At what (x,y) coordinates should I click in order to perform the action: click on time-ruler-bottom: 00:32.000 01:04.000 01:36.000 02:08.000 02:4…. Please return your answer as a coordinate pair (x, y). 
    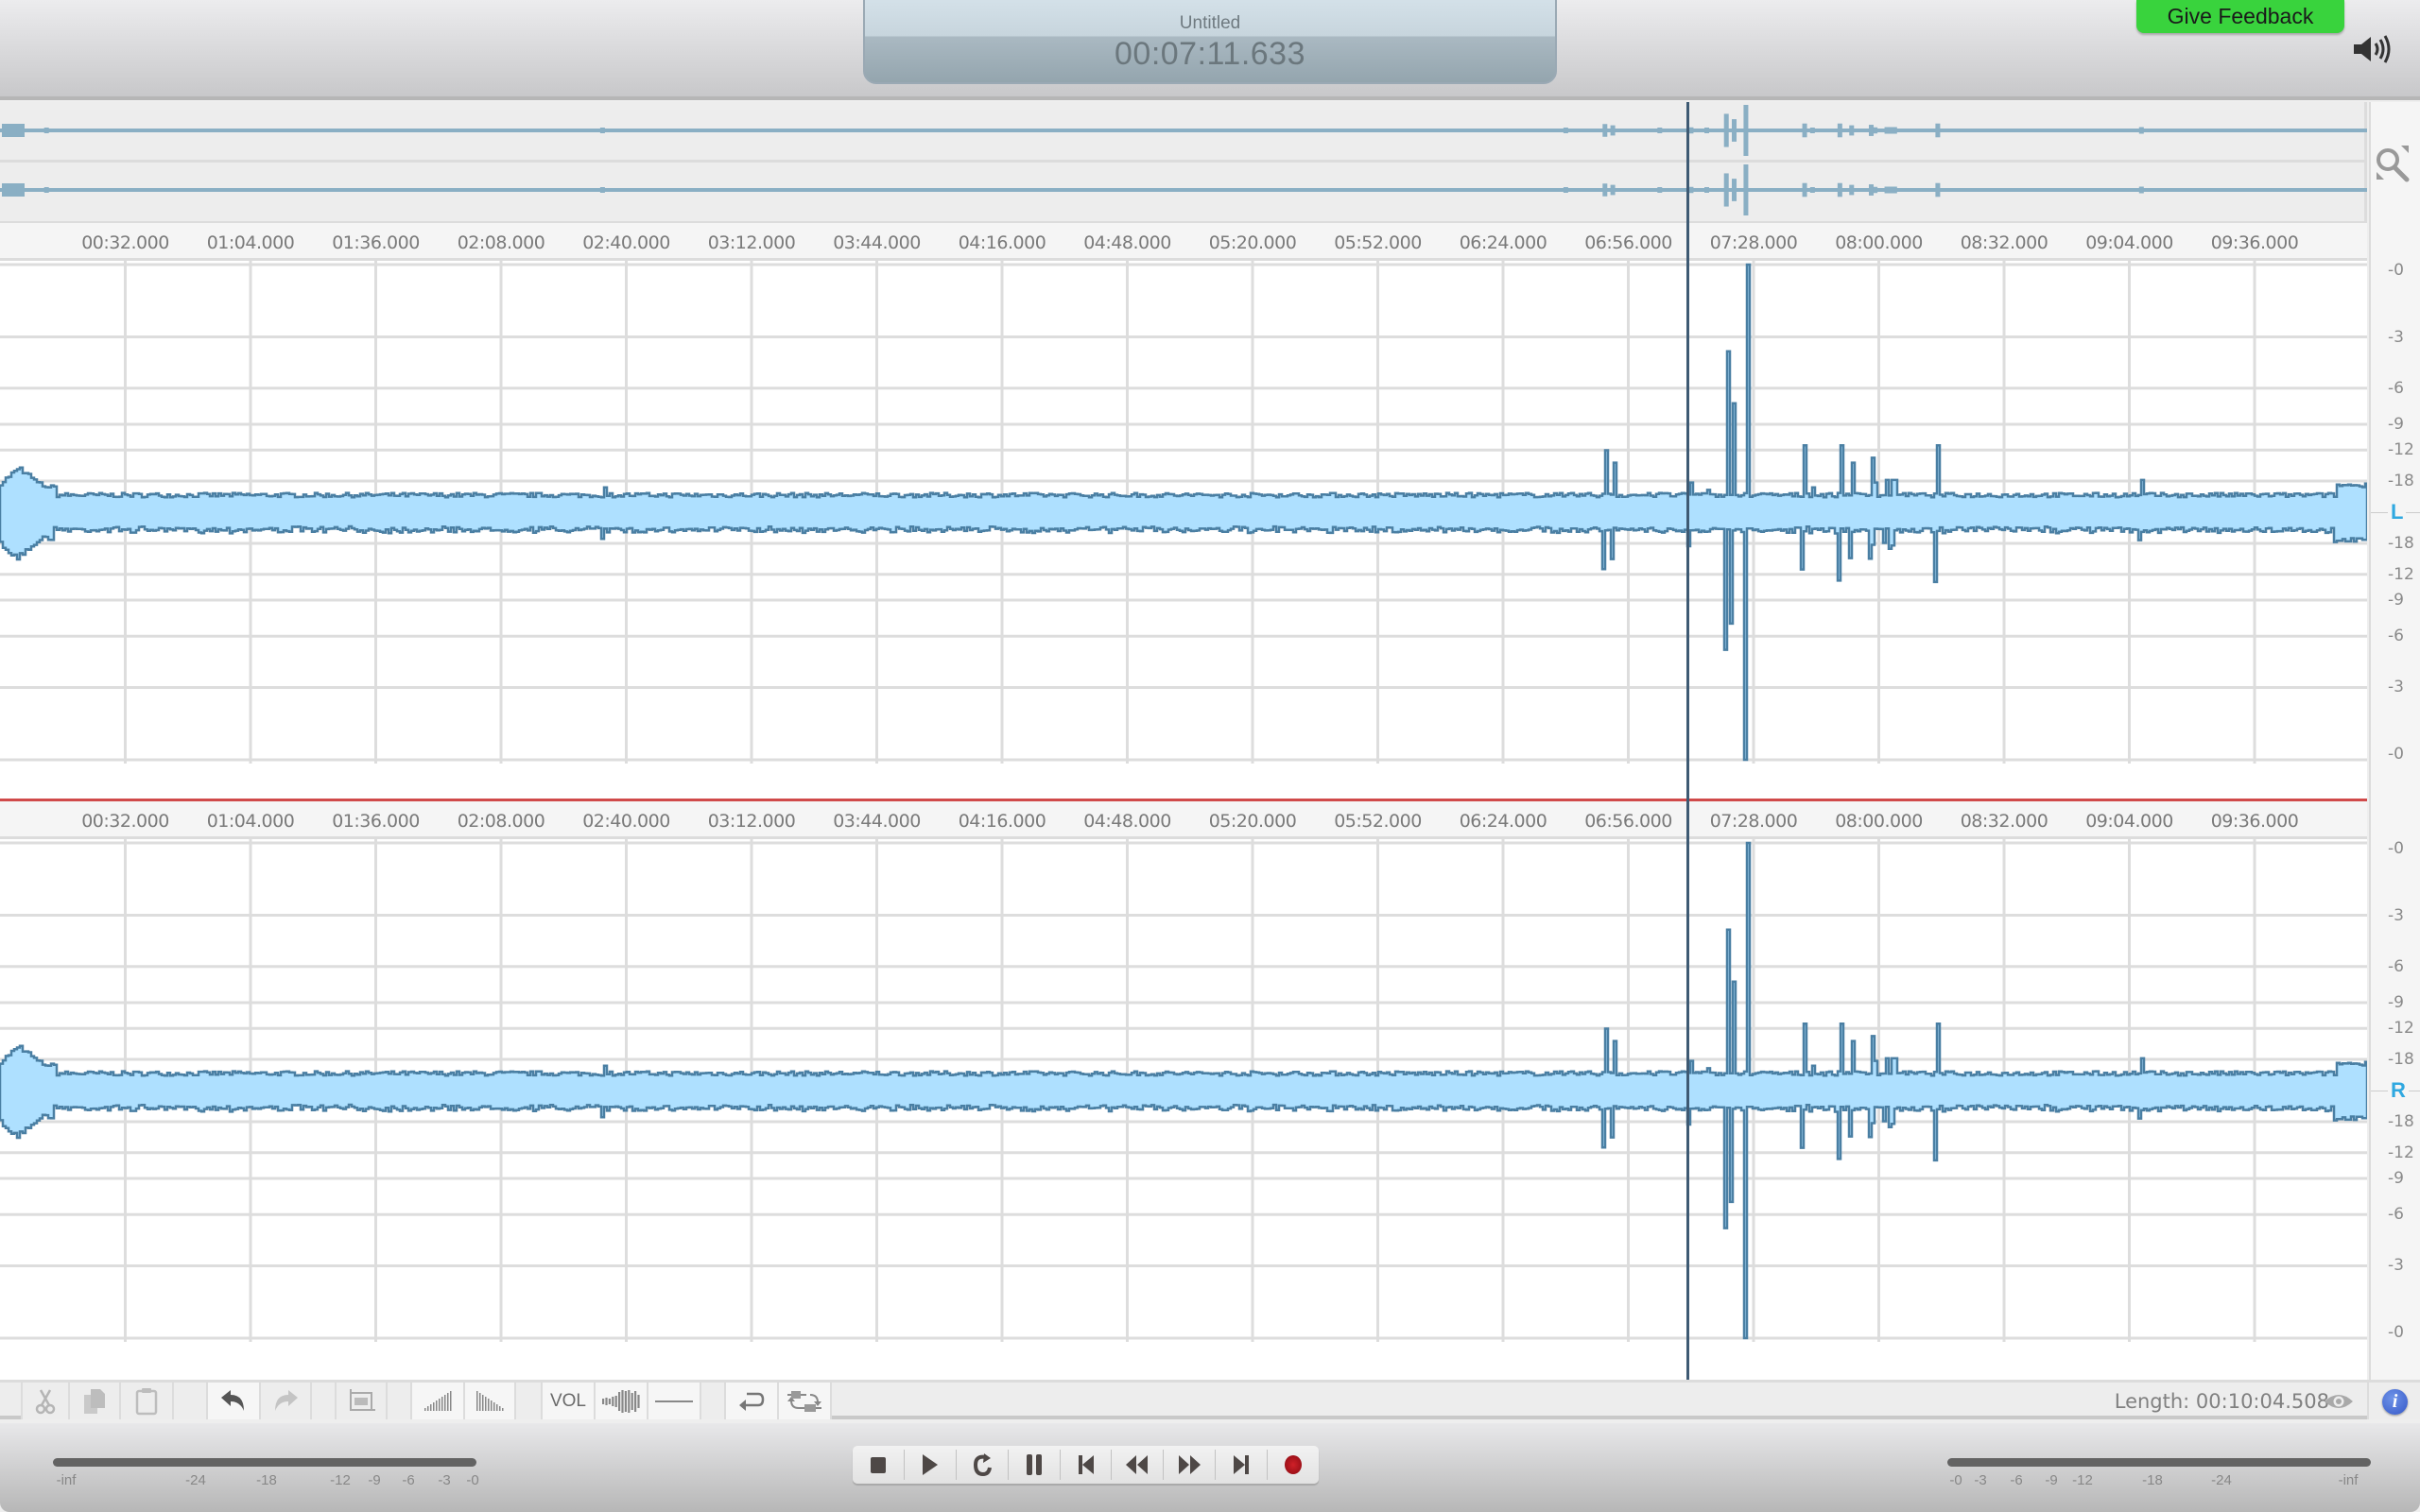
    Looking at the image, I should click on (1183, 820).